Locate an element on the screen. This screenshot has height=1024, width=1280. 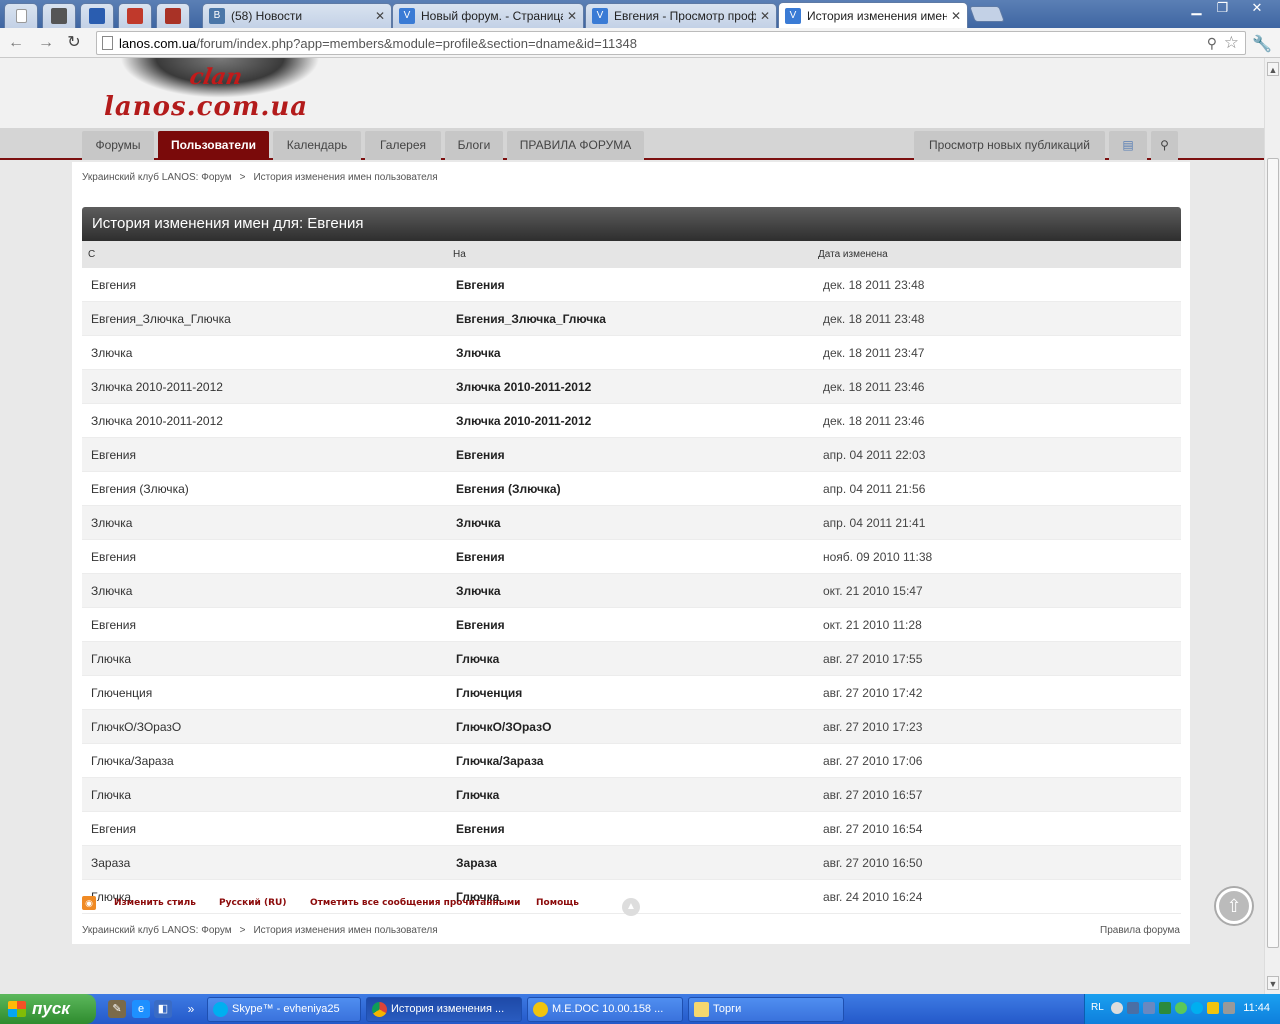
column-date: Дата изменена is located at coordinates (853, 254).